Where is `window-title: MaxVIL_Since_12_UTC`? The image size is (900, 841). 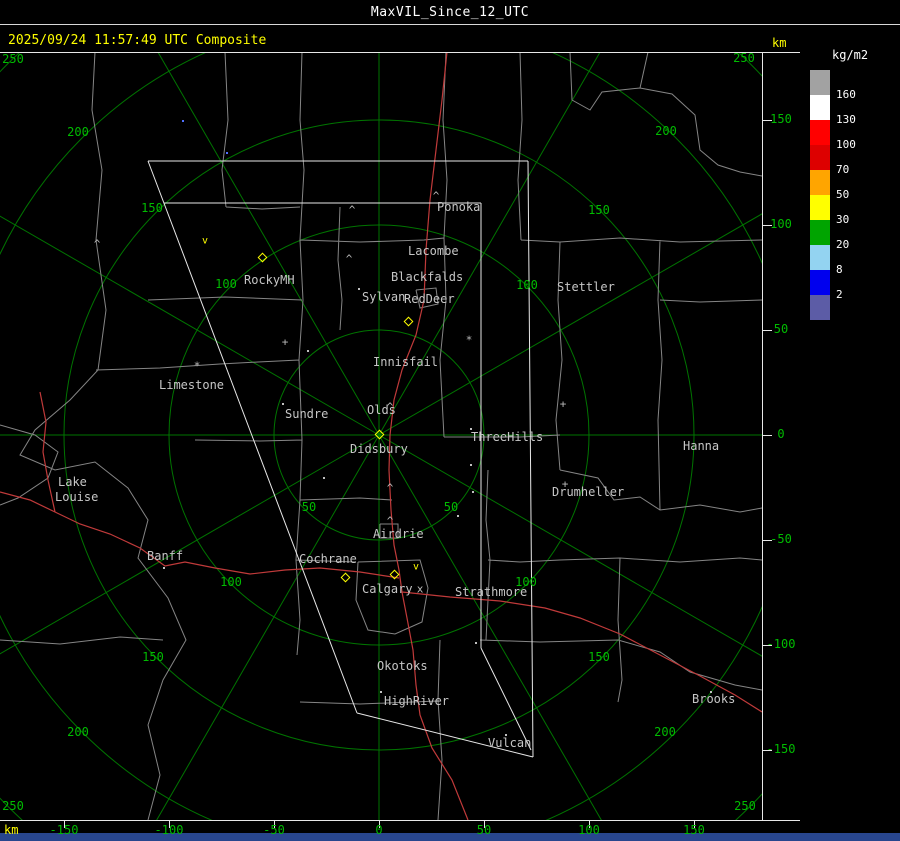
window-title: MaxVIL_Since_12_UTC is located at coordinates (450, 12).